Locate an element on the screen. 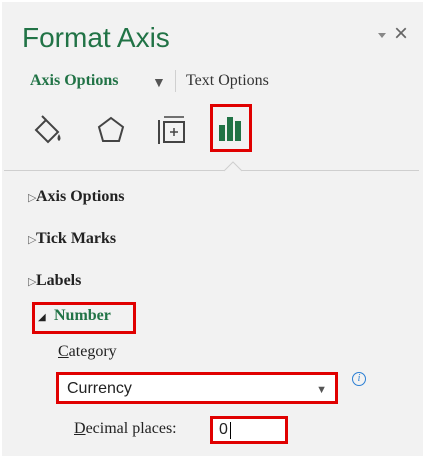 The image size is (427, 458). section-axis-options: Axis Options is located at coordinates (80, 197).